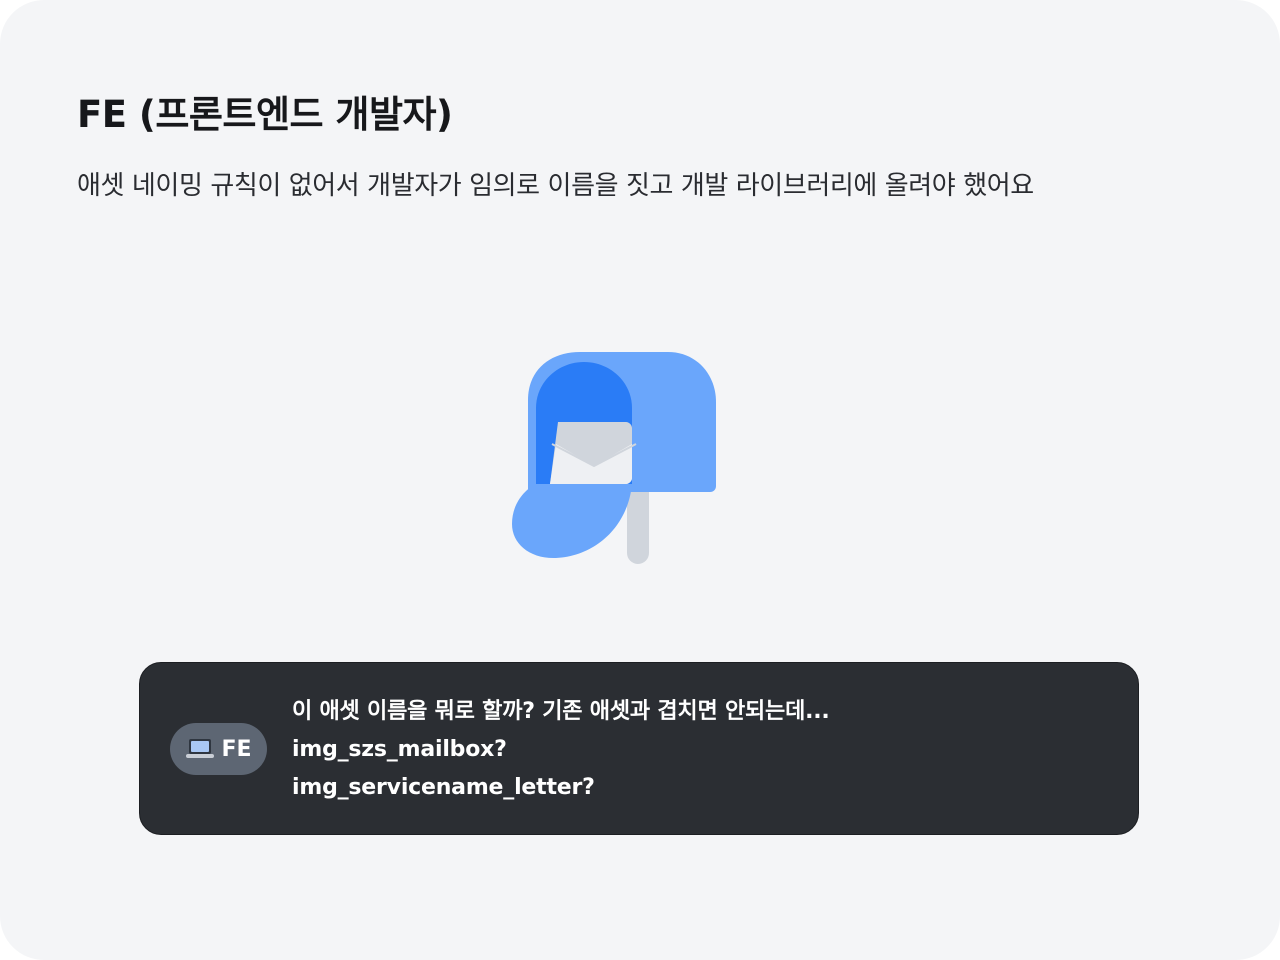  What do you see at coordinates (236, 749) in the screenshot?
I see `fe-badge-label: FE` at bounding box center [236, 749].